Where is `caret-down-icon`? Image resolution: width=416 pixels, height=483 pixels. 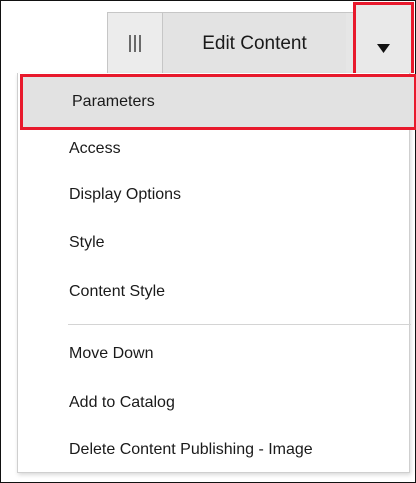
caret-down-icon is located at coordinates (383, 48).